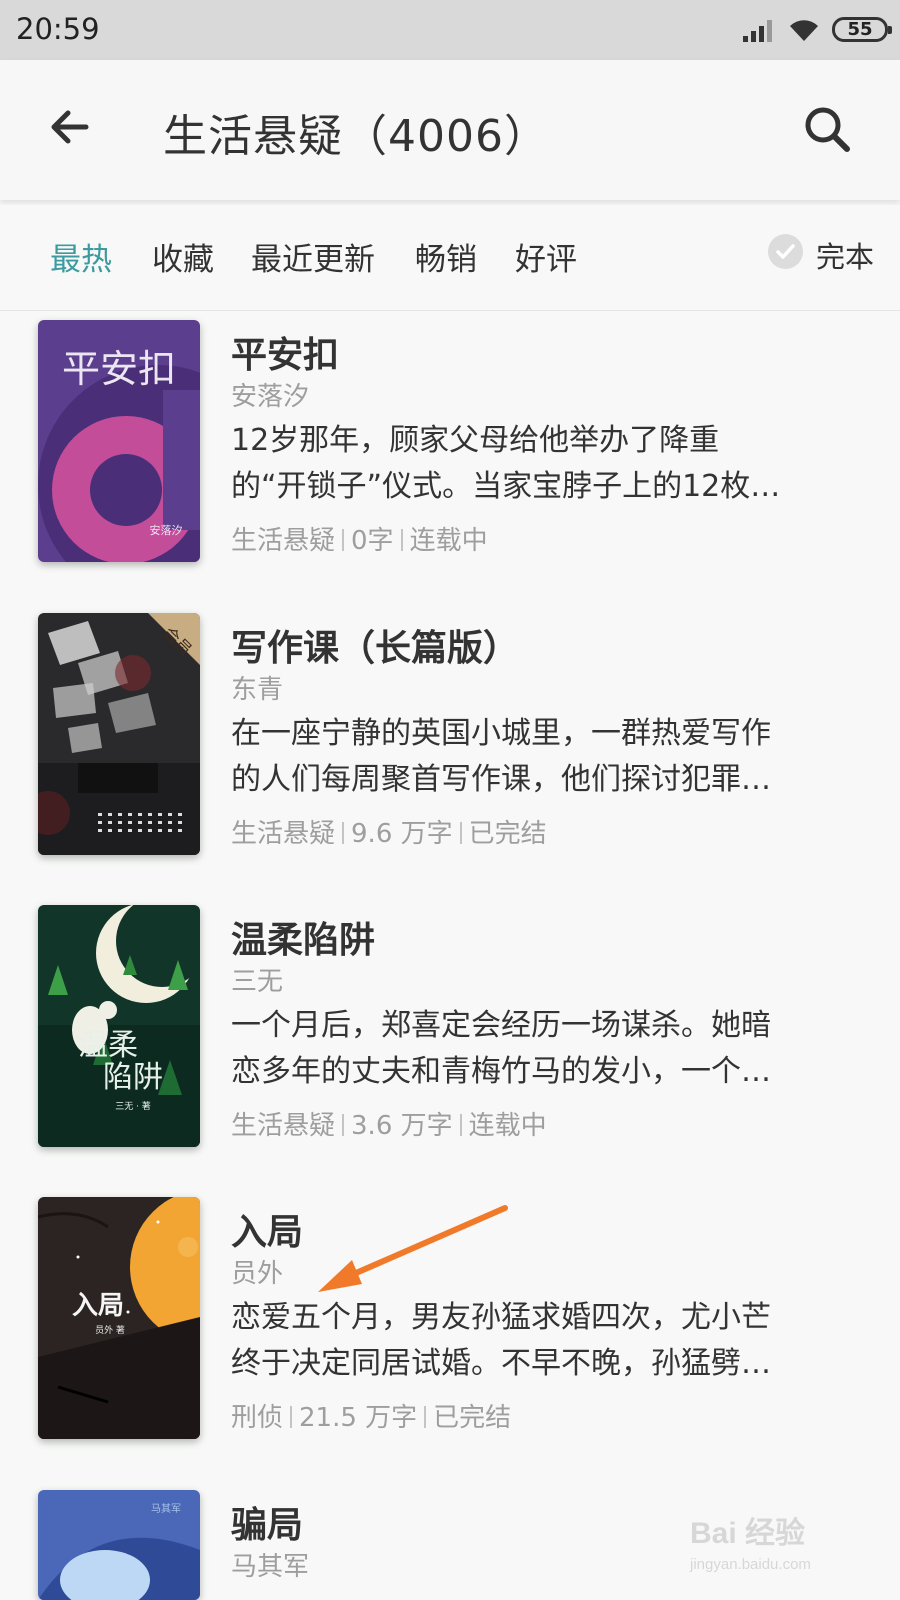 This screenshot has width=900, height=1600. I want to click on description-line: 一个月后，郑喜定会经历一场谋杀。她暗, so click(501, 1025).